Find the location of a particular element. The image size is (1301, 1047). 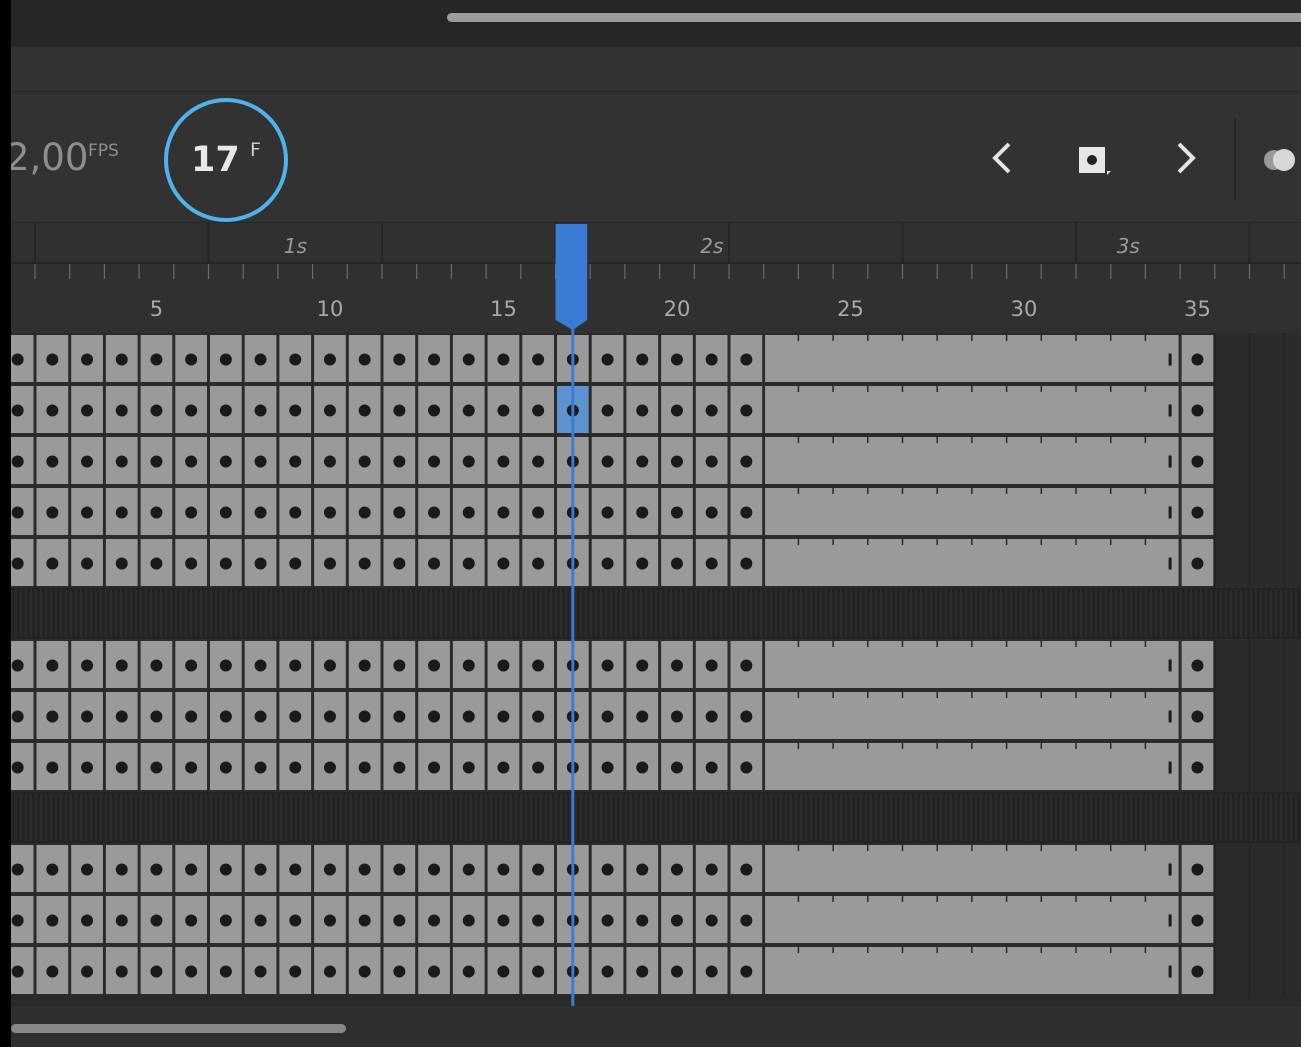

onion-skin-button is located at coordinates (1281, 160).